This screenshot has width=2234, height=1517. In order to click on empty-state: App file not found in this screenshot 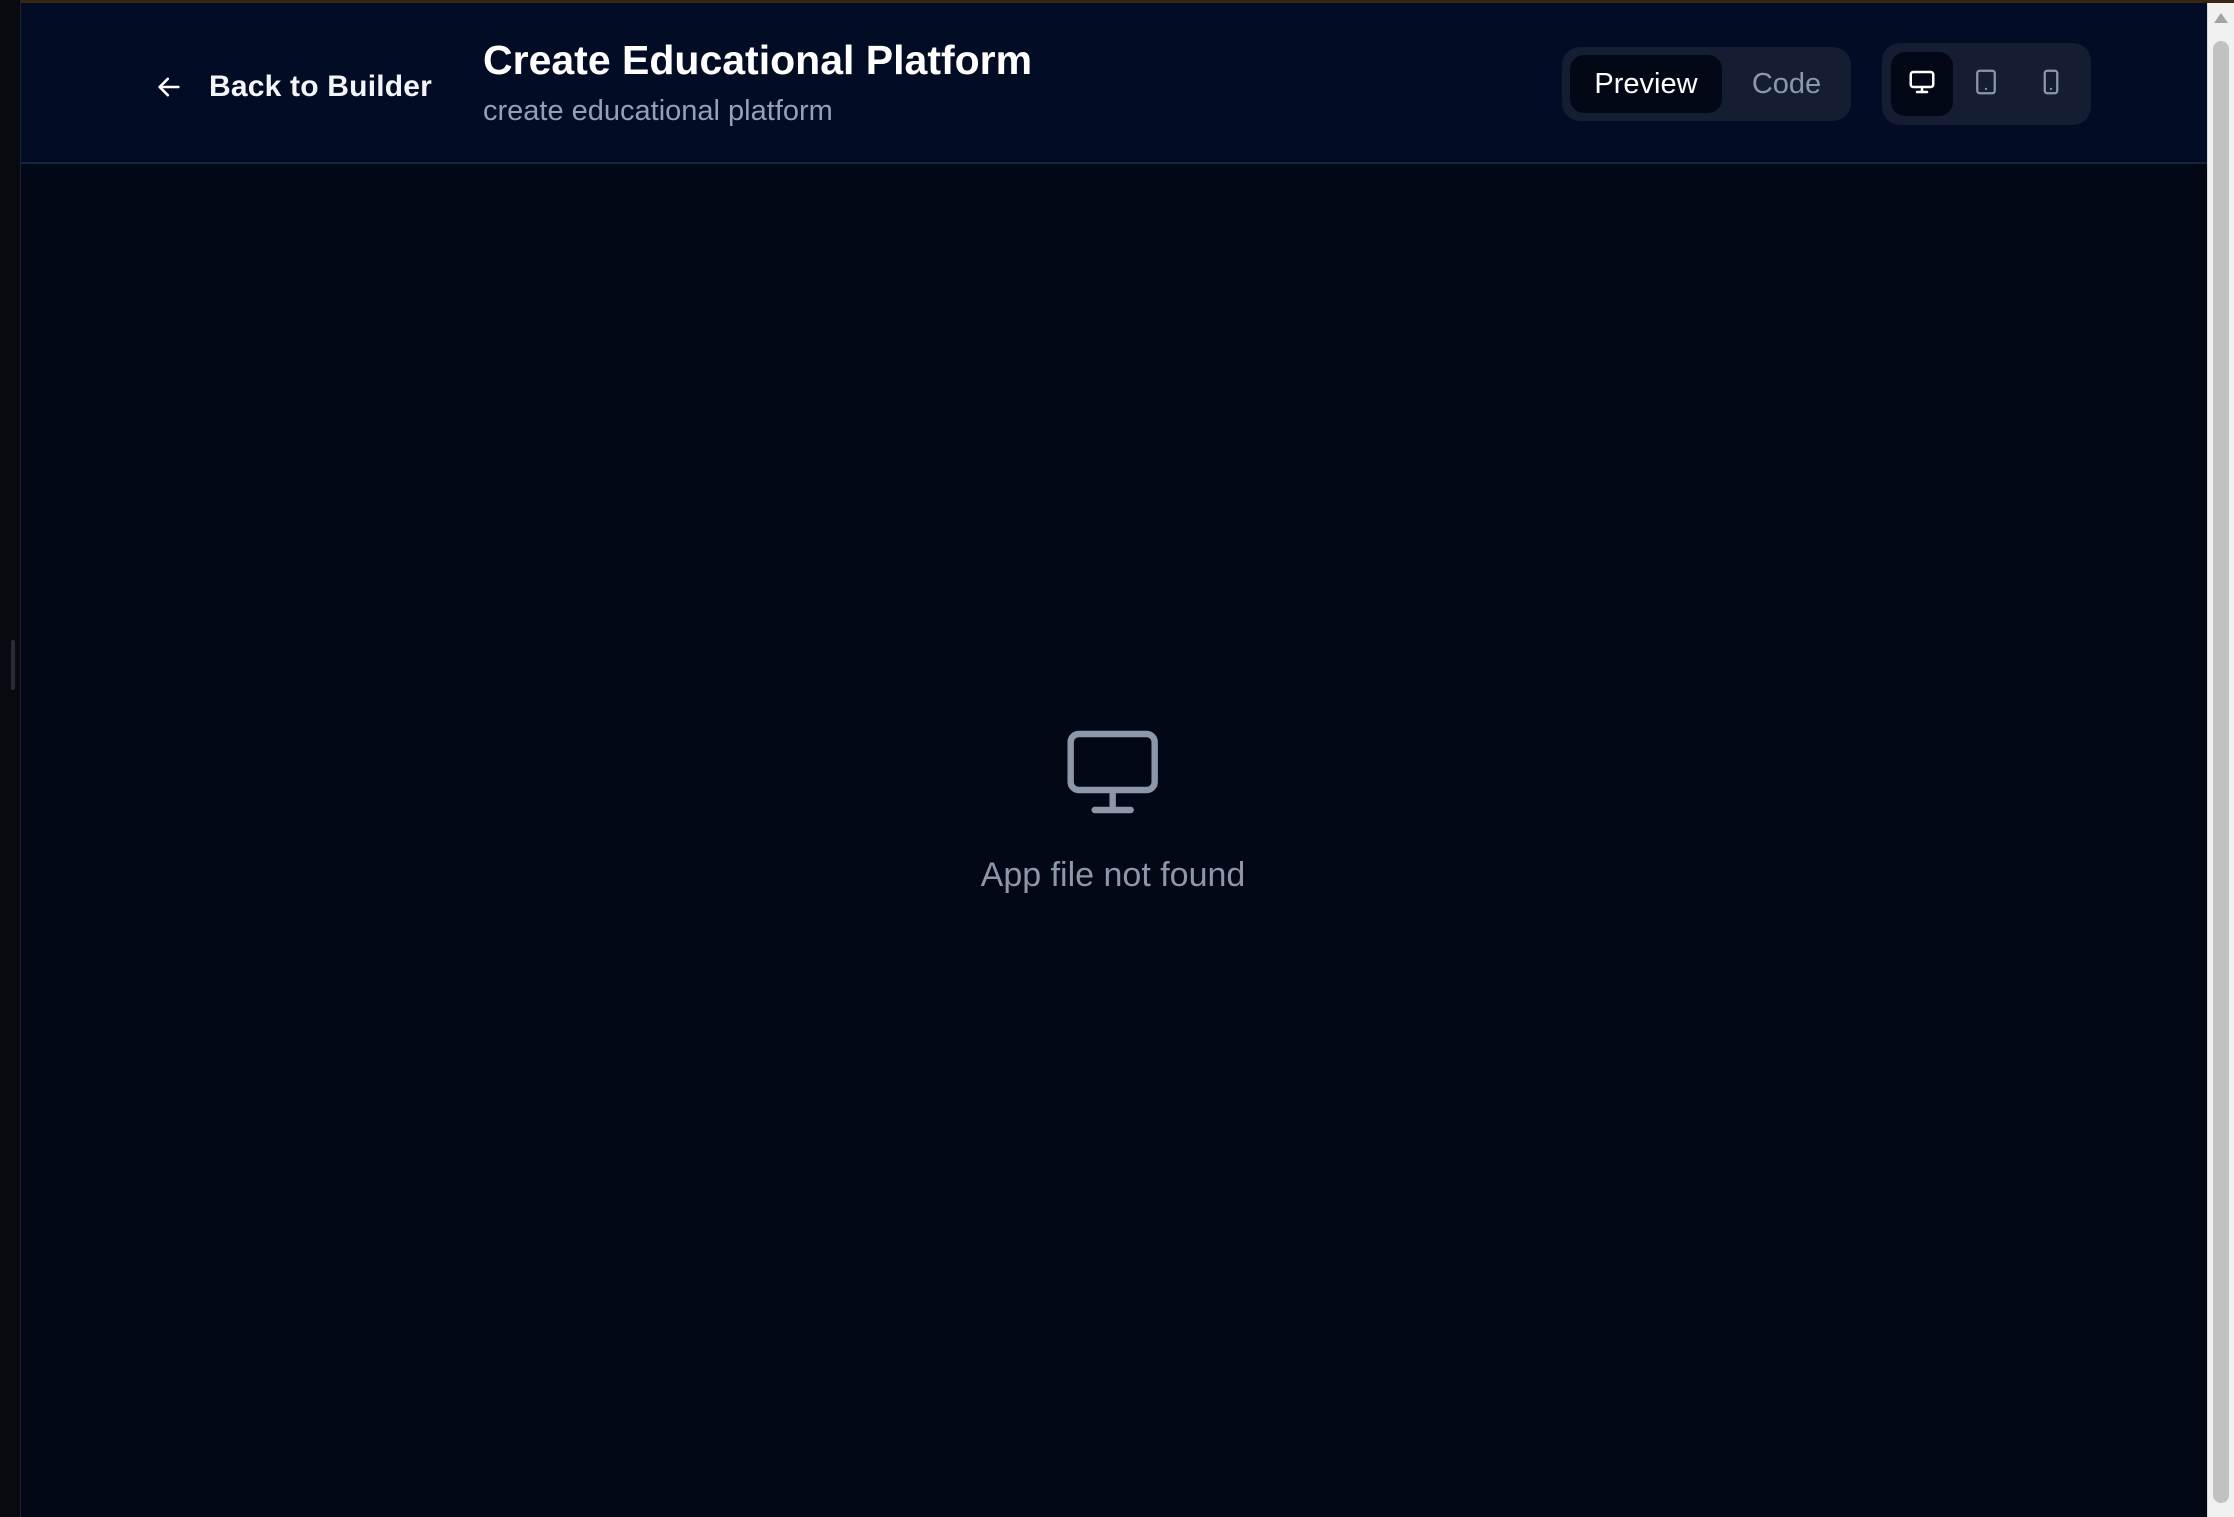, I will do `click(1113, 812)`.